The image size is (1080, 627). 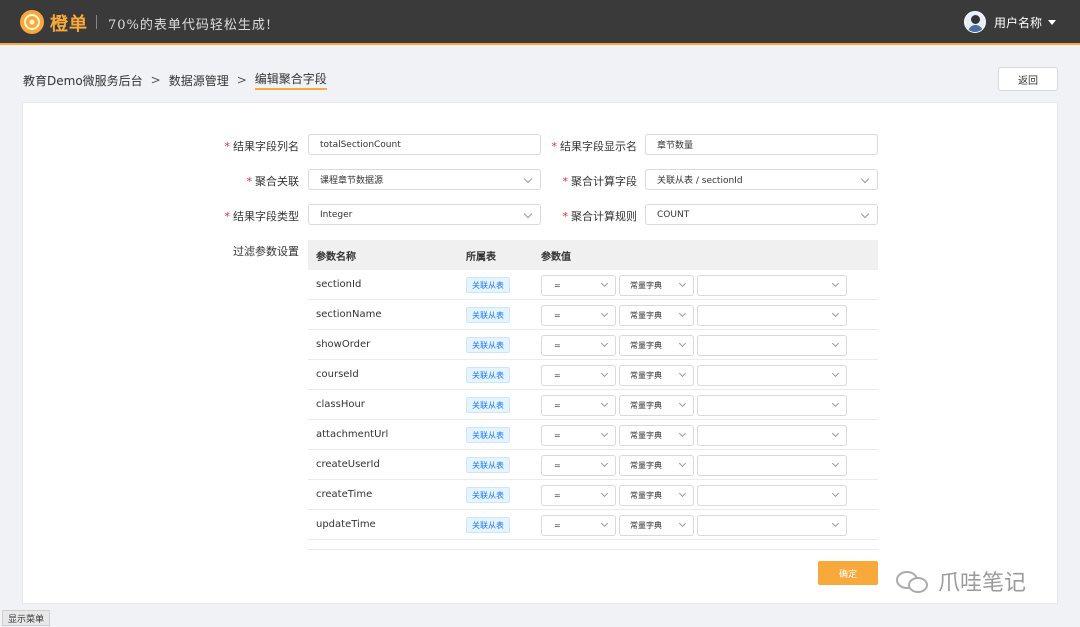 I want to click on param-name: sectionId, so click(x=339, y=284).